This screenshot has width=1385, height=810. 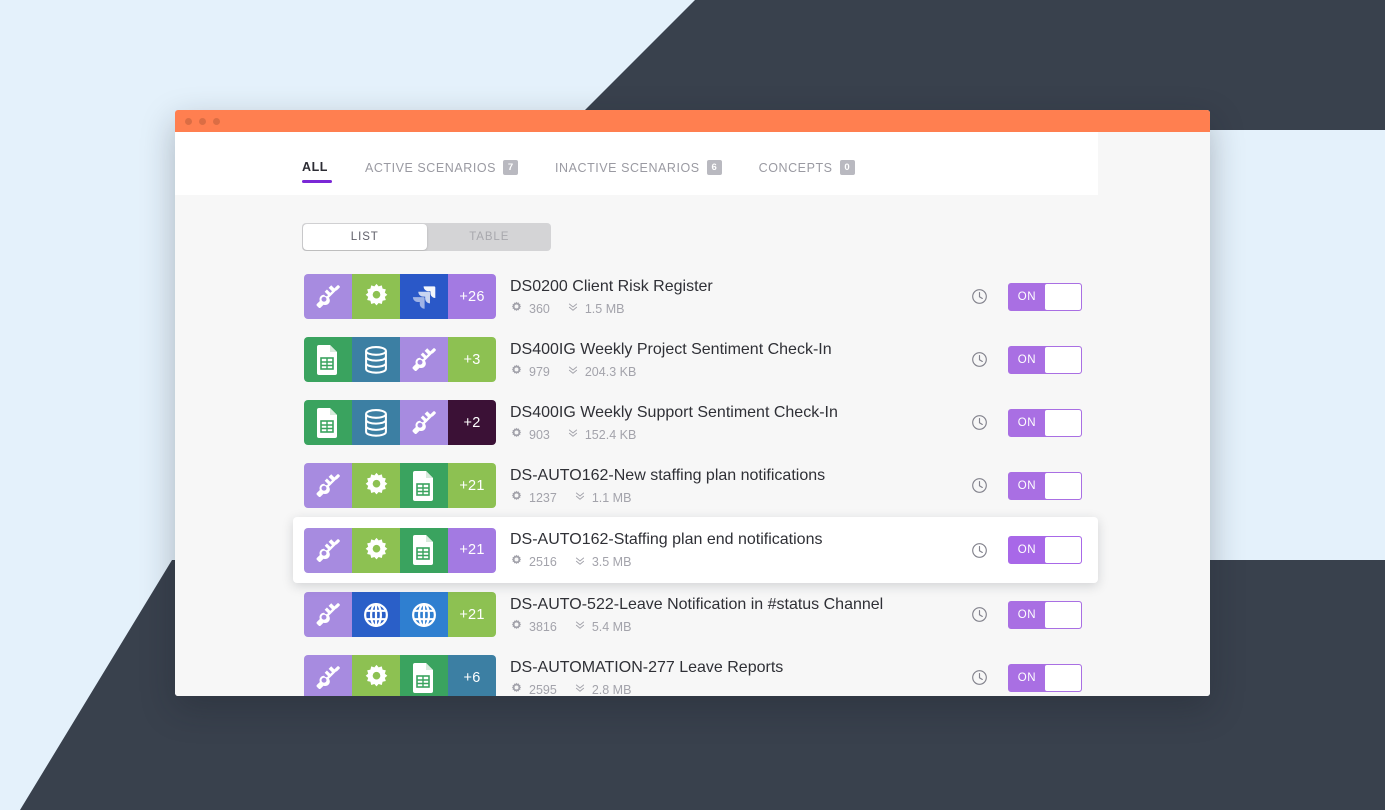 I want to click on operations-count: 903, so click(x=539, y=434).